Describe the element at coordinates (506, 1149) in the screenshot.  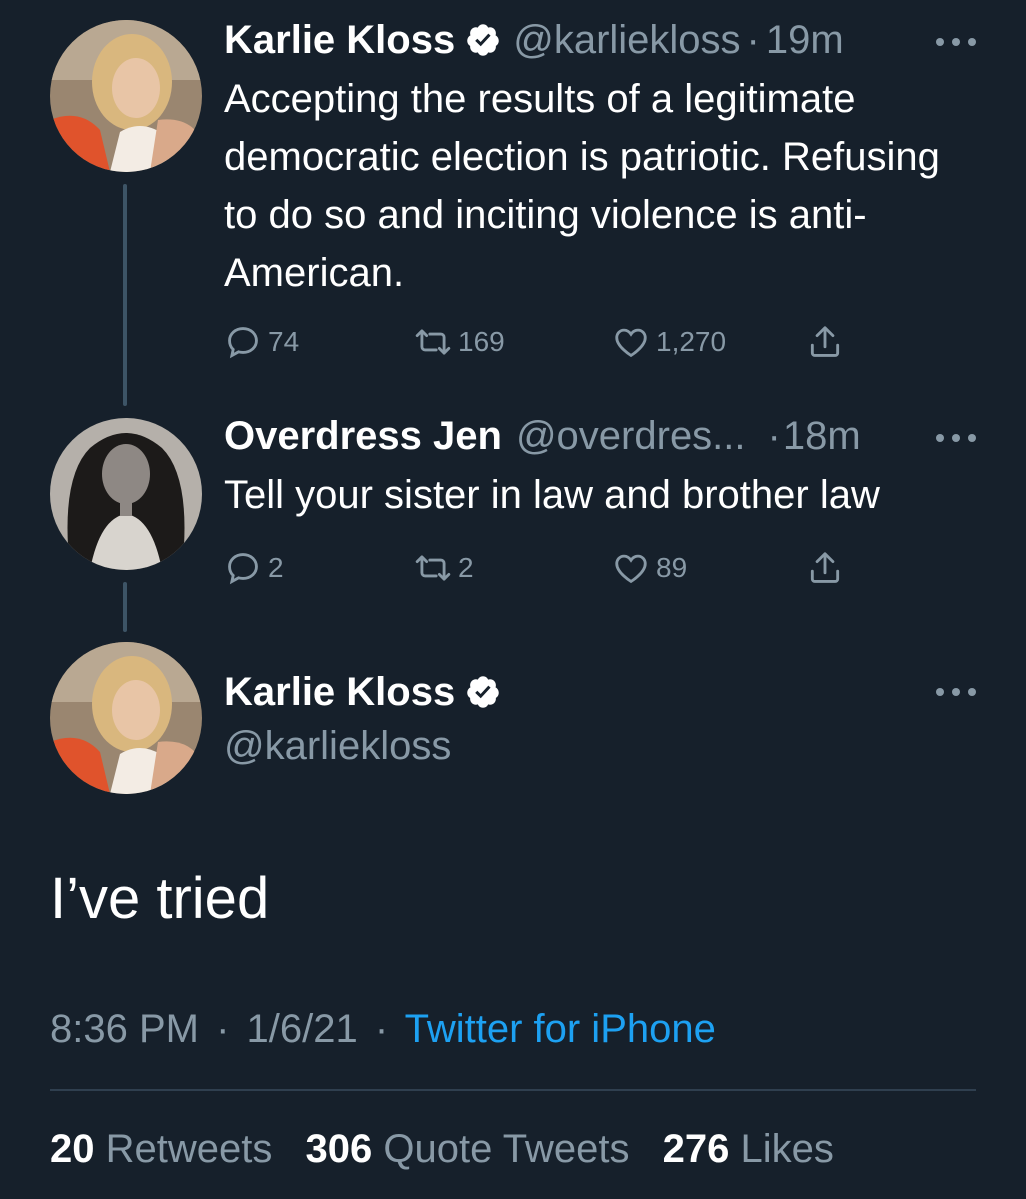
I see `quote-tweets-label: Quote Tweets` at that location.